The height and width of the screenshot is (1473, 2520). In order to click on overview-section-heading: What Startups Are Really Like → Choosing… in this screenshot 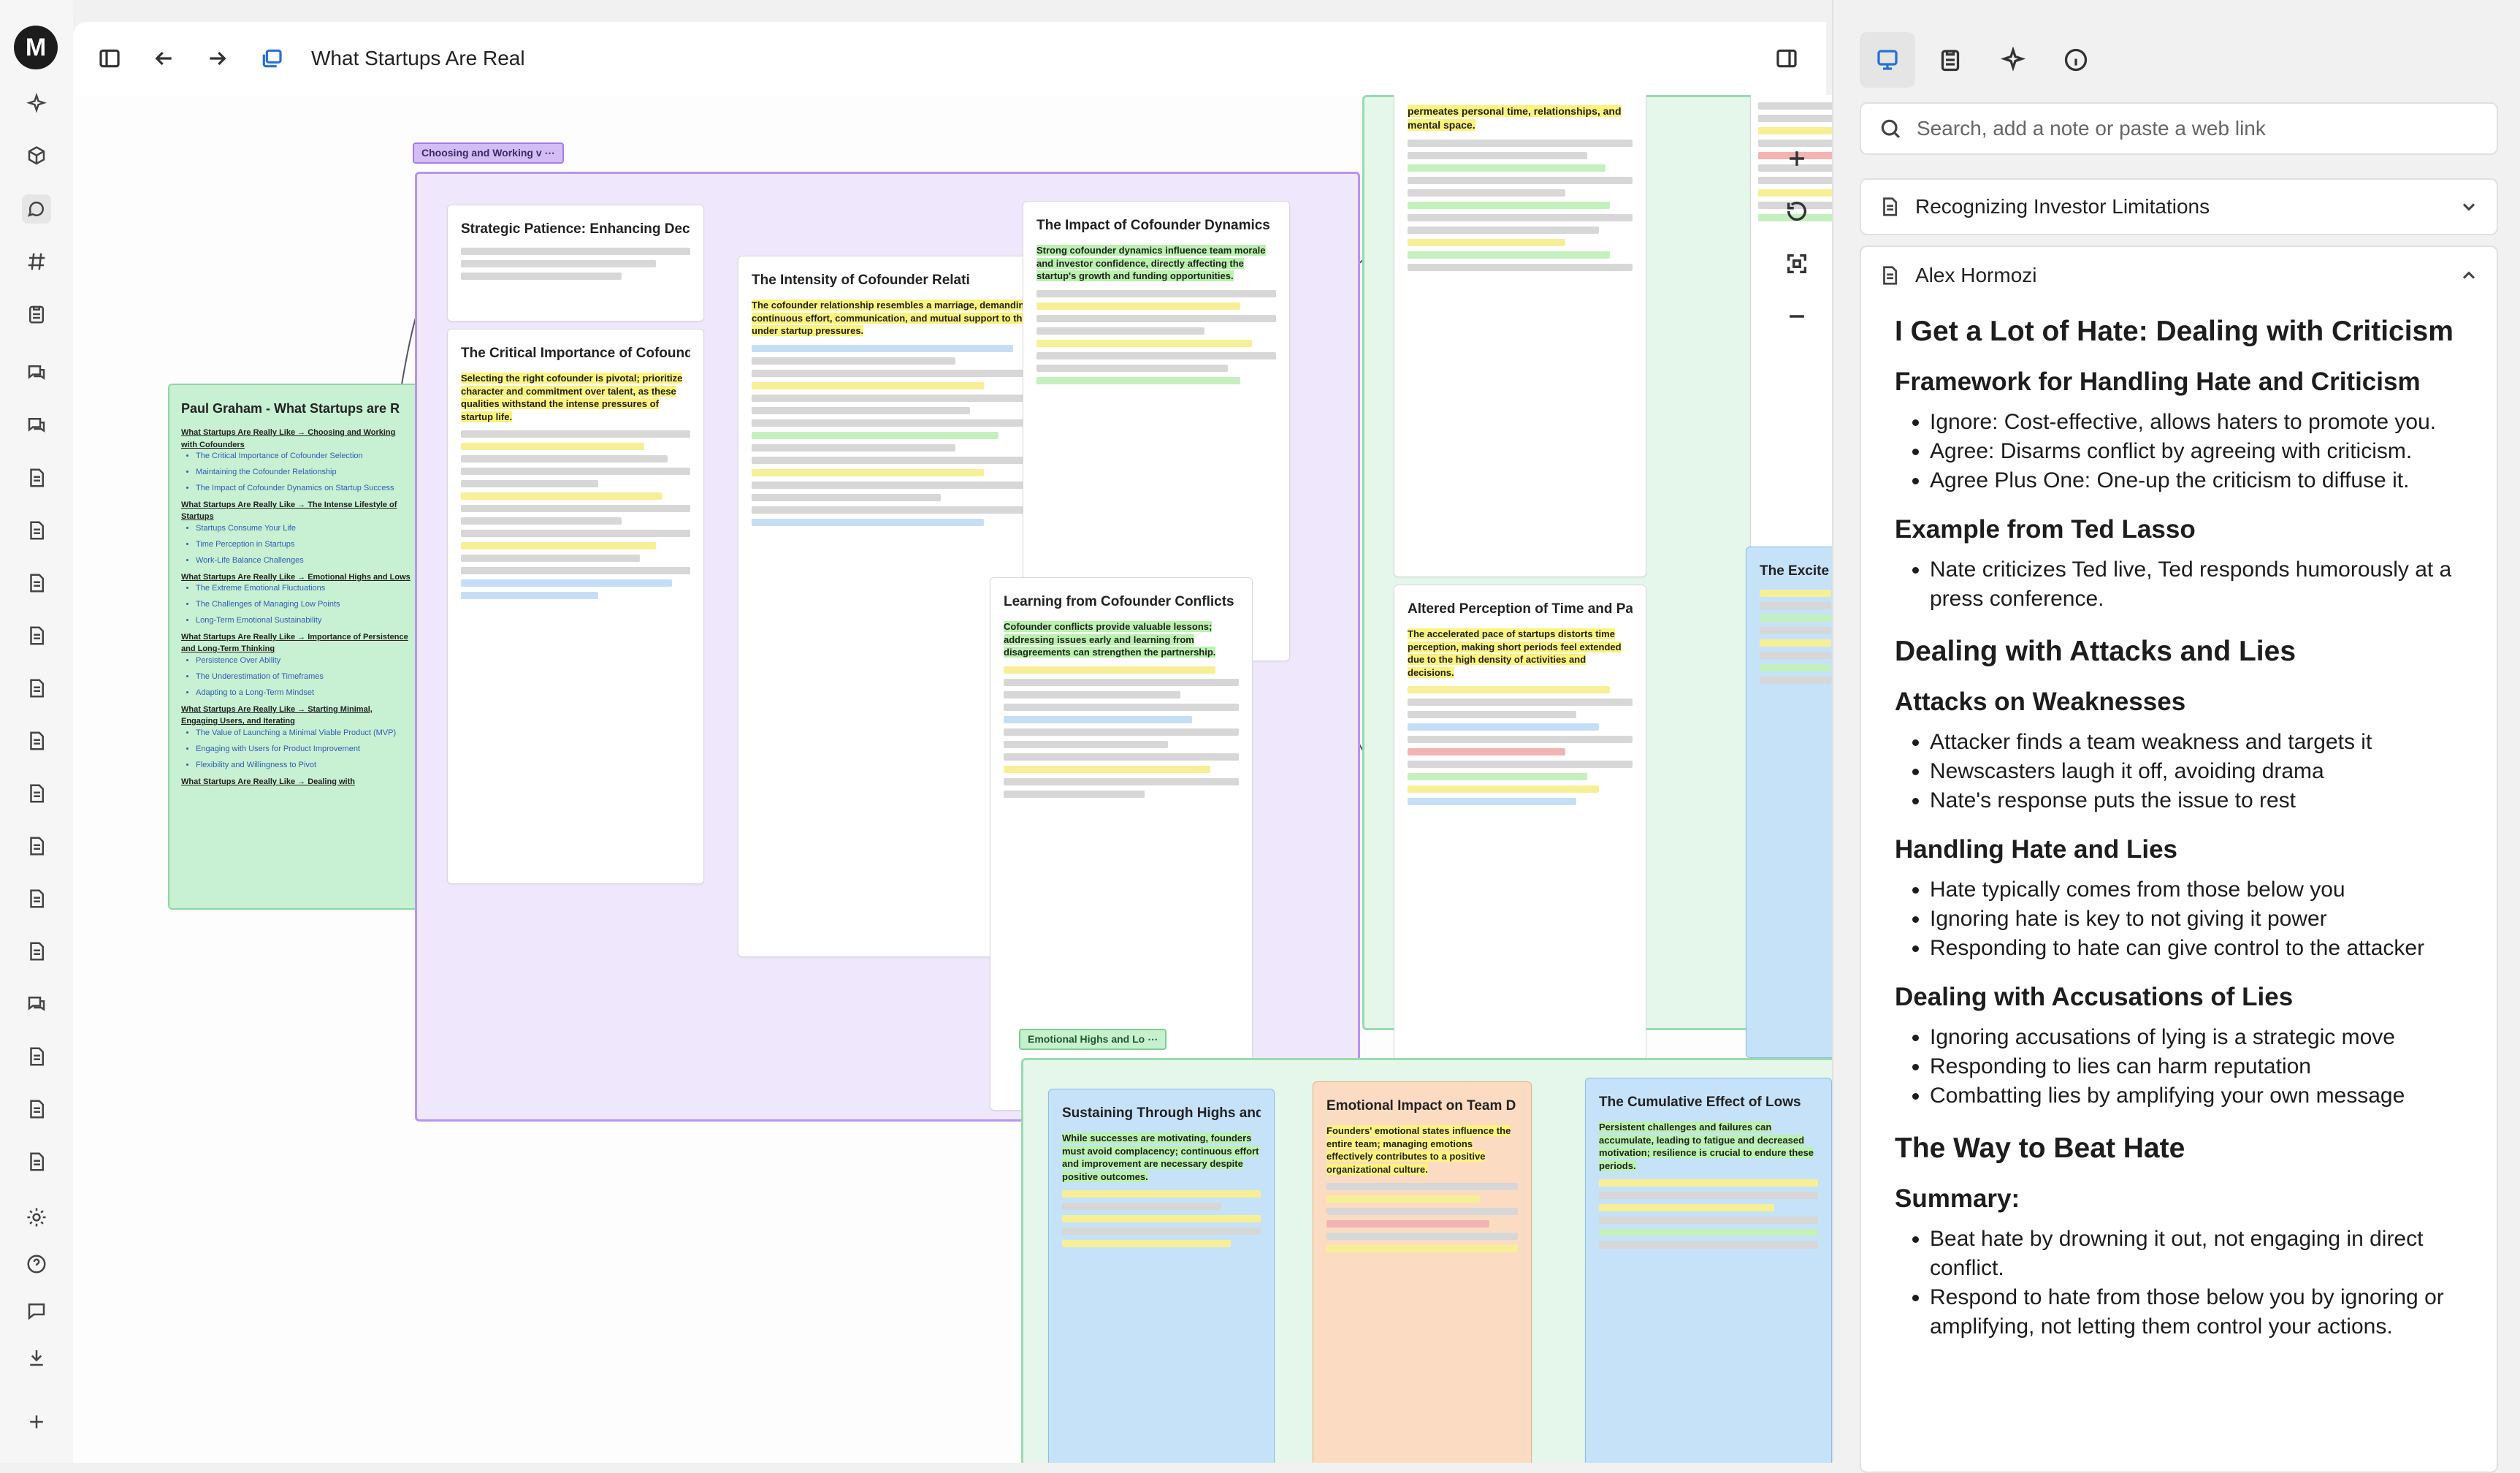, I will do `click(296, 439)`.